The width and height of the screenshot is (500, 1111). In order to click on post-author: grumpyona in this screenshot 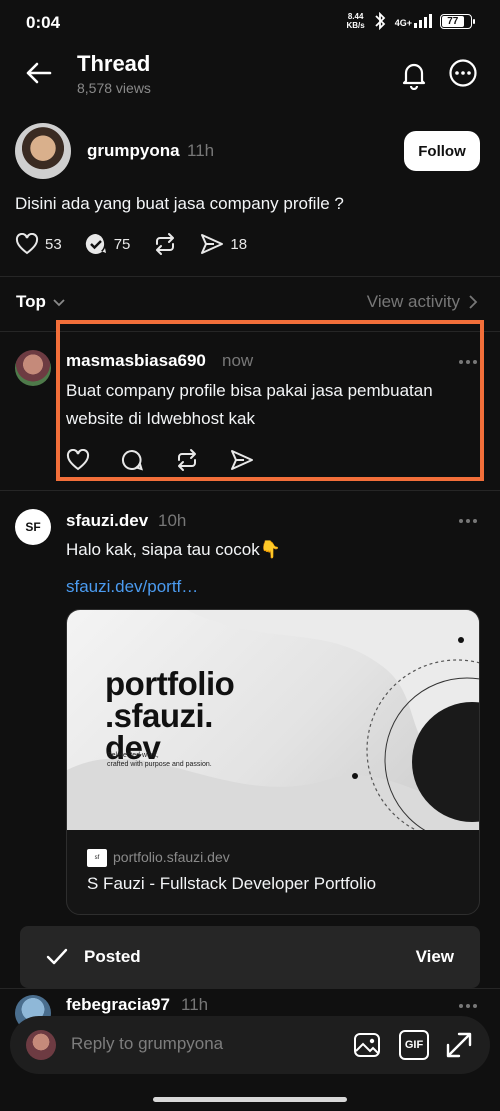, I will do `click(133, 151)`.